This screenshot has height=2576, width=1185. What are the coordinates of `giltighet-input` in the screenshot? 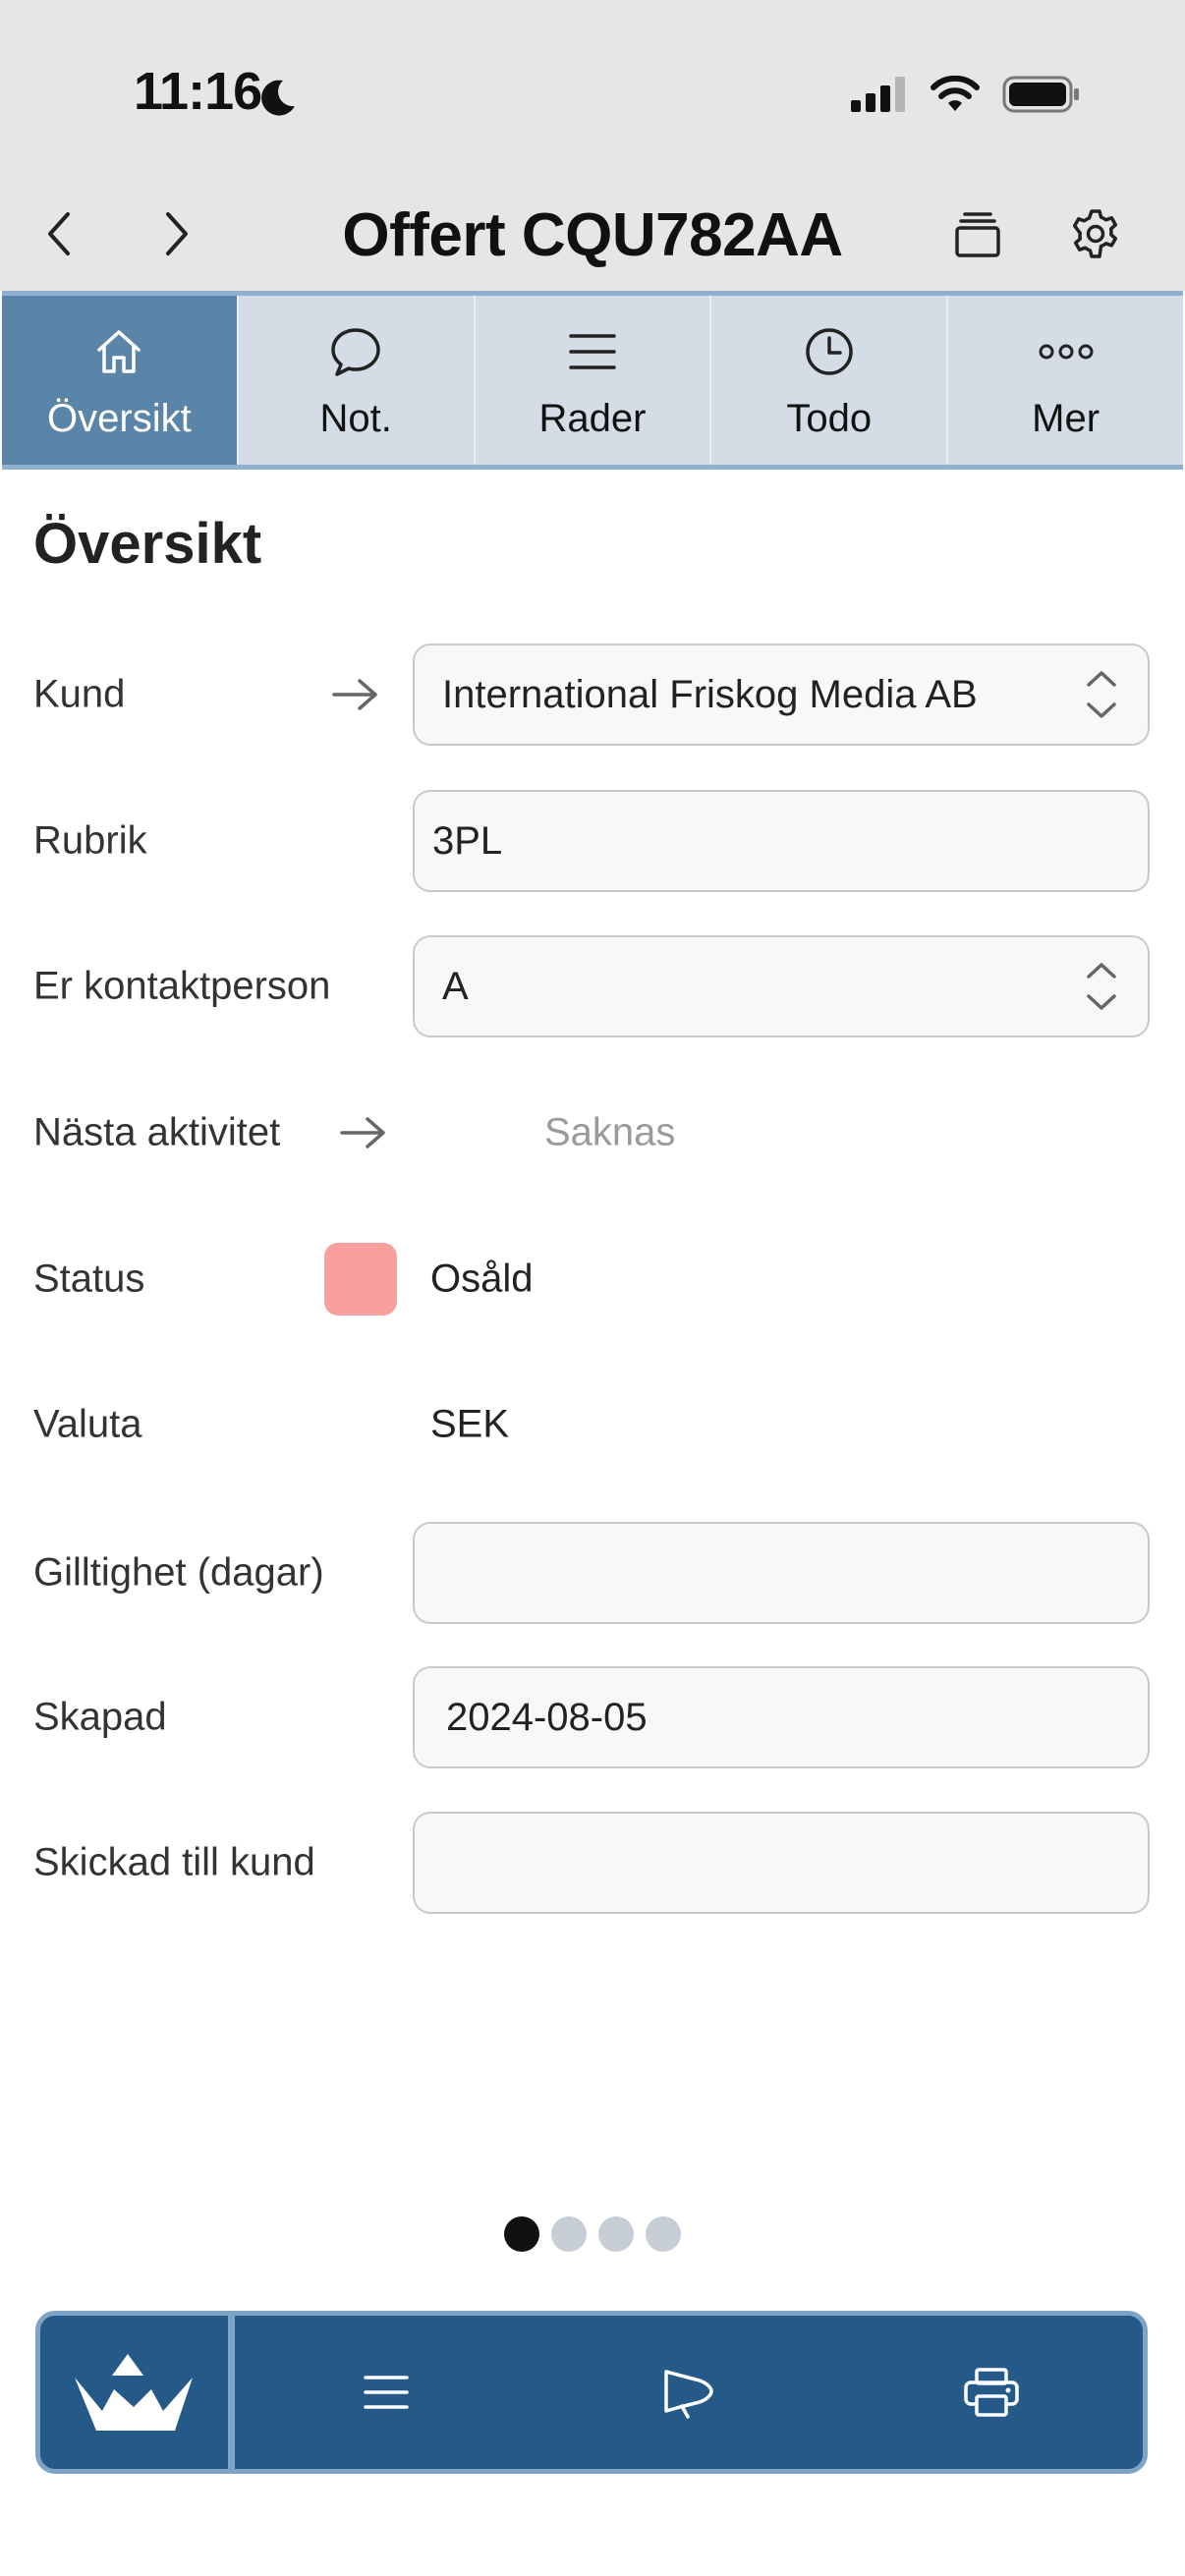 It's located at (782, 1573).